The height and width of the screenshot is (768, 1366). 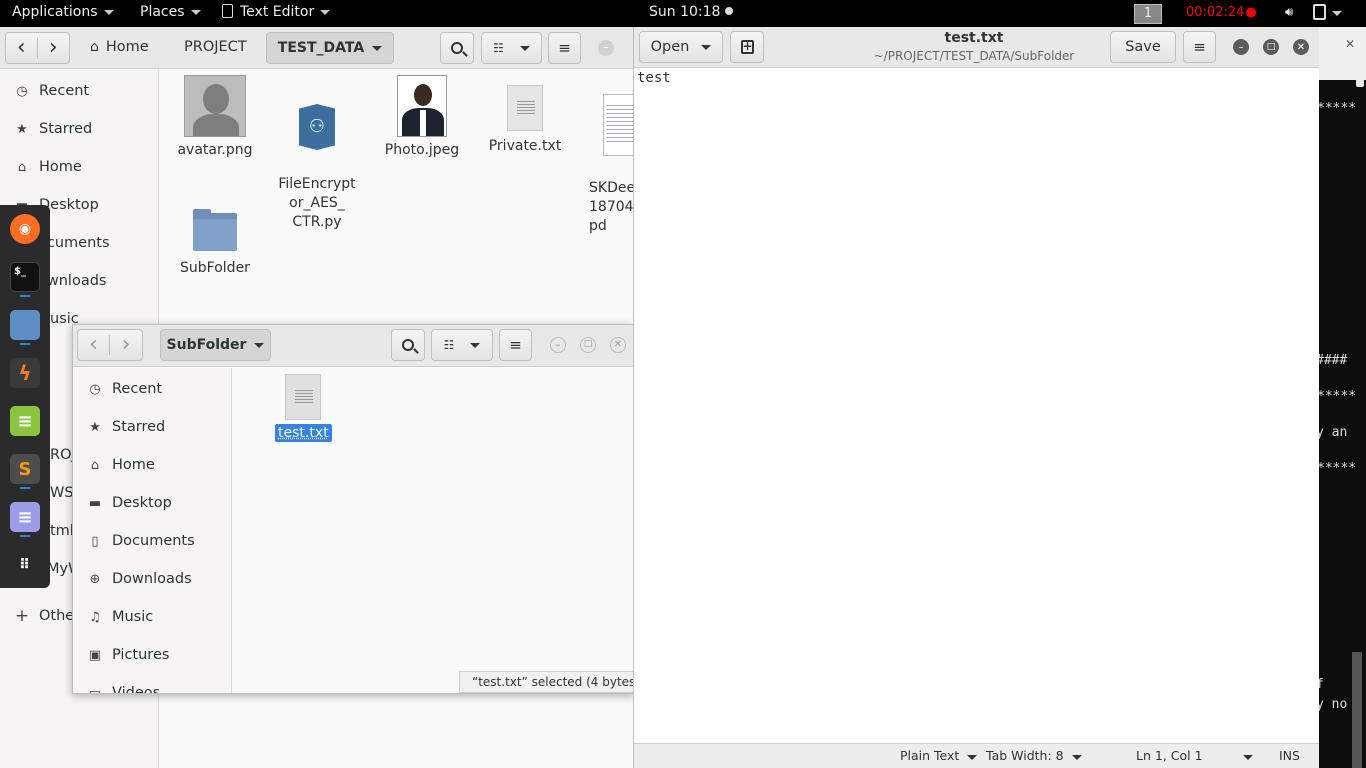 What do you see at coordinates (1341, 397) in the screenshot?
I see `terminal-background: ***** #### ***** y an ***** f y no` at bounding box center [1341, 397].